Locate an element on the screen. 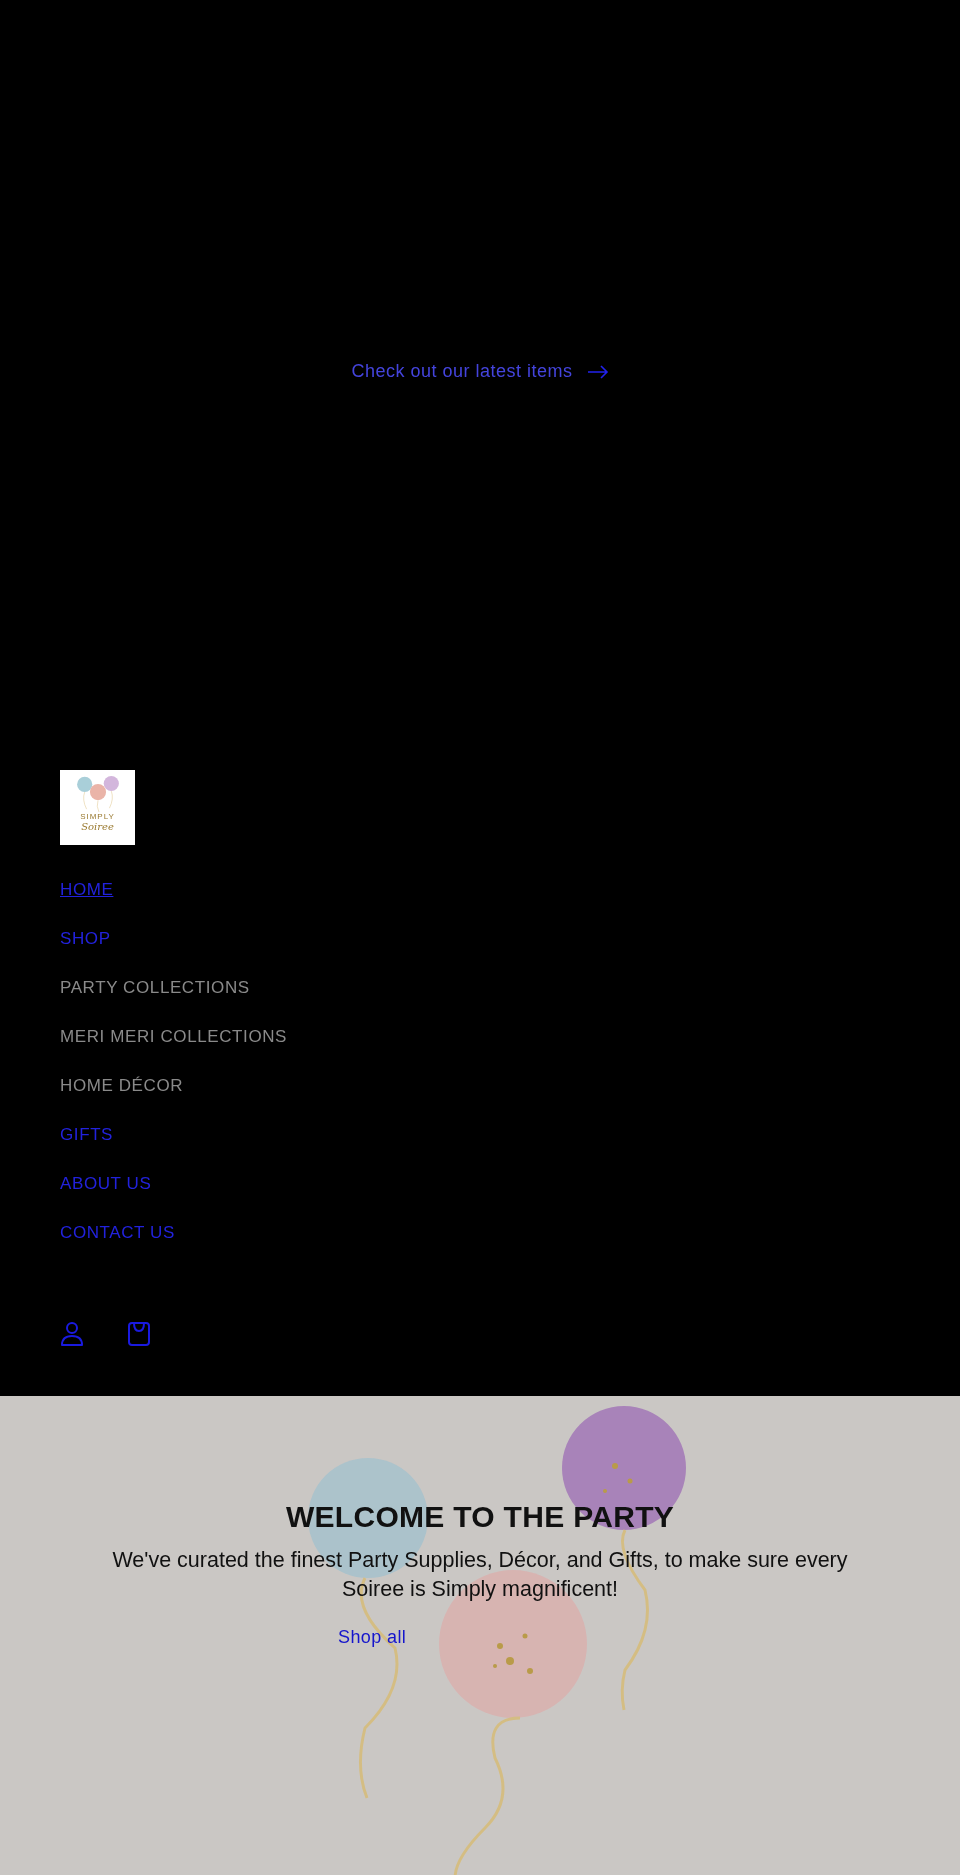 The width and height of the screenshot is (960, 1875). logo-text: SIMPLY is located at coordinates (97, 816).